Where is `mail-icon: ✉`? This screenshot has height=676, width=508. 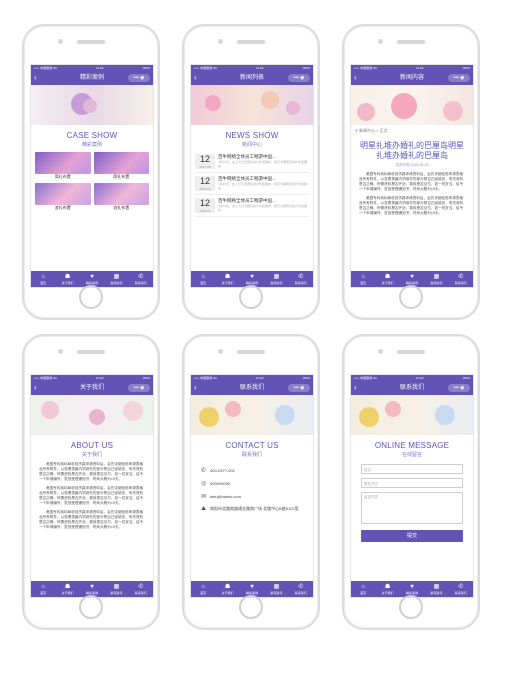 mail-icon: ✉ is located at coordinates (204, 497).